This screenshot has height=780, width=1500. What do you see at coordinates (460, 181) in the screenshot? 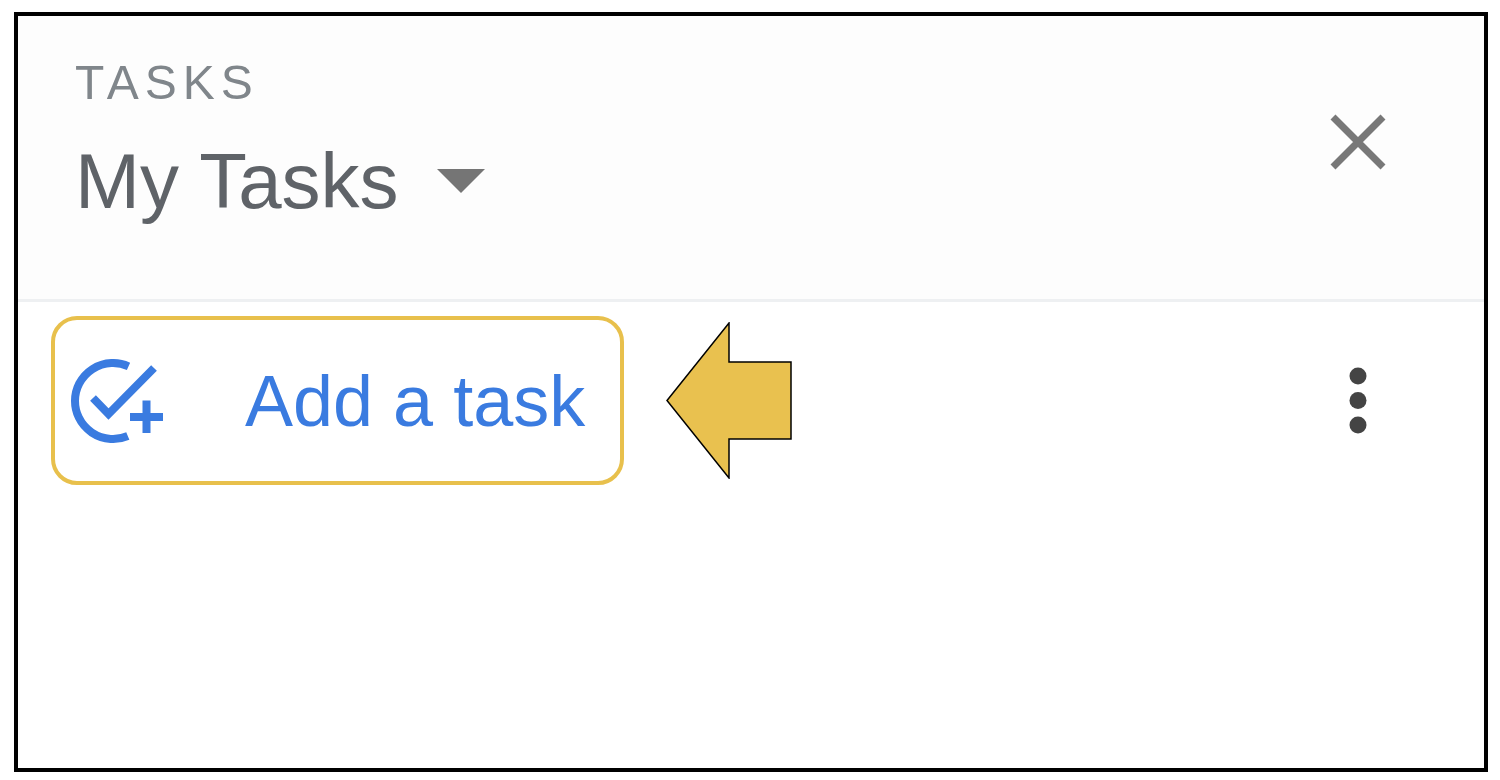
I see `caret-icon` at bounding box center [460, 181].